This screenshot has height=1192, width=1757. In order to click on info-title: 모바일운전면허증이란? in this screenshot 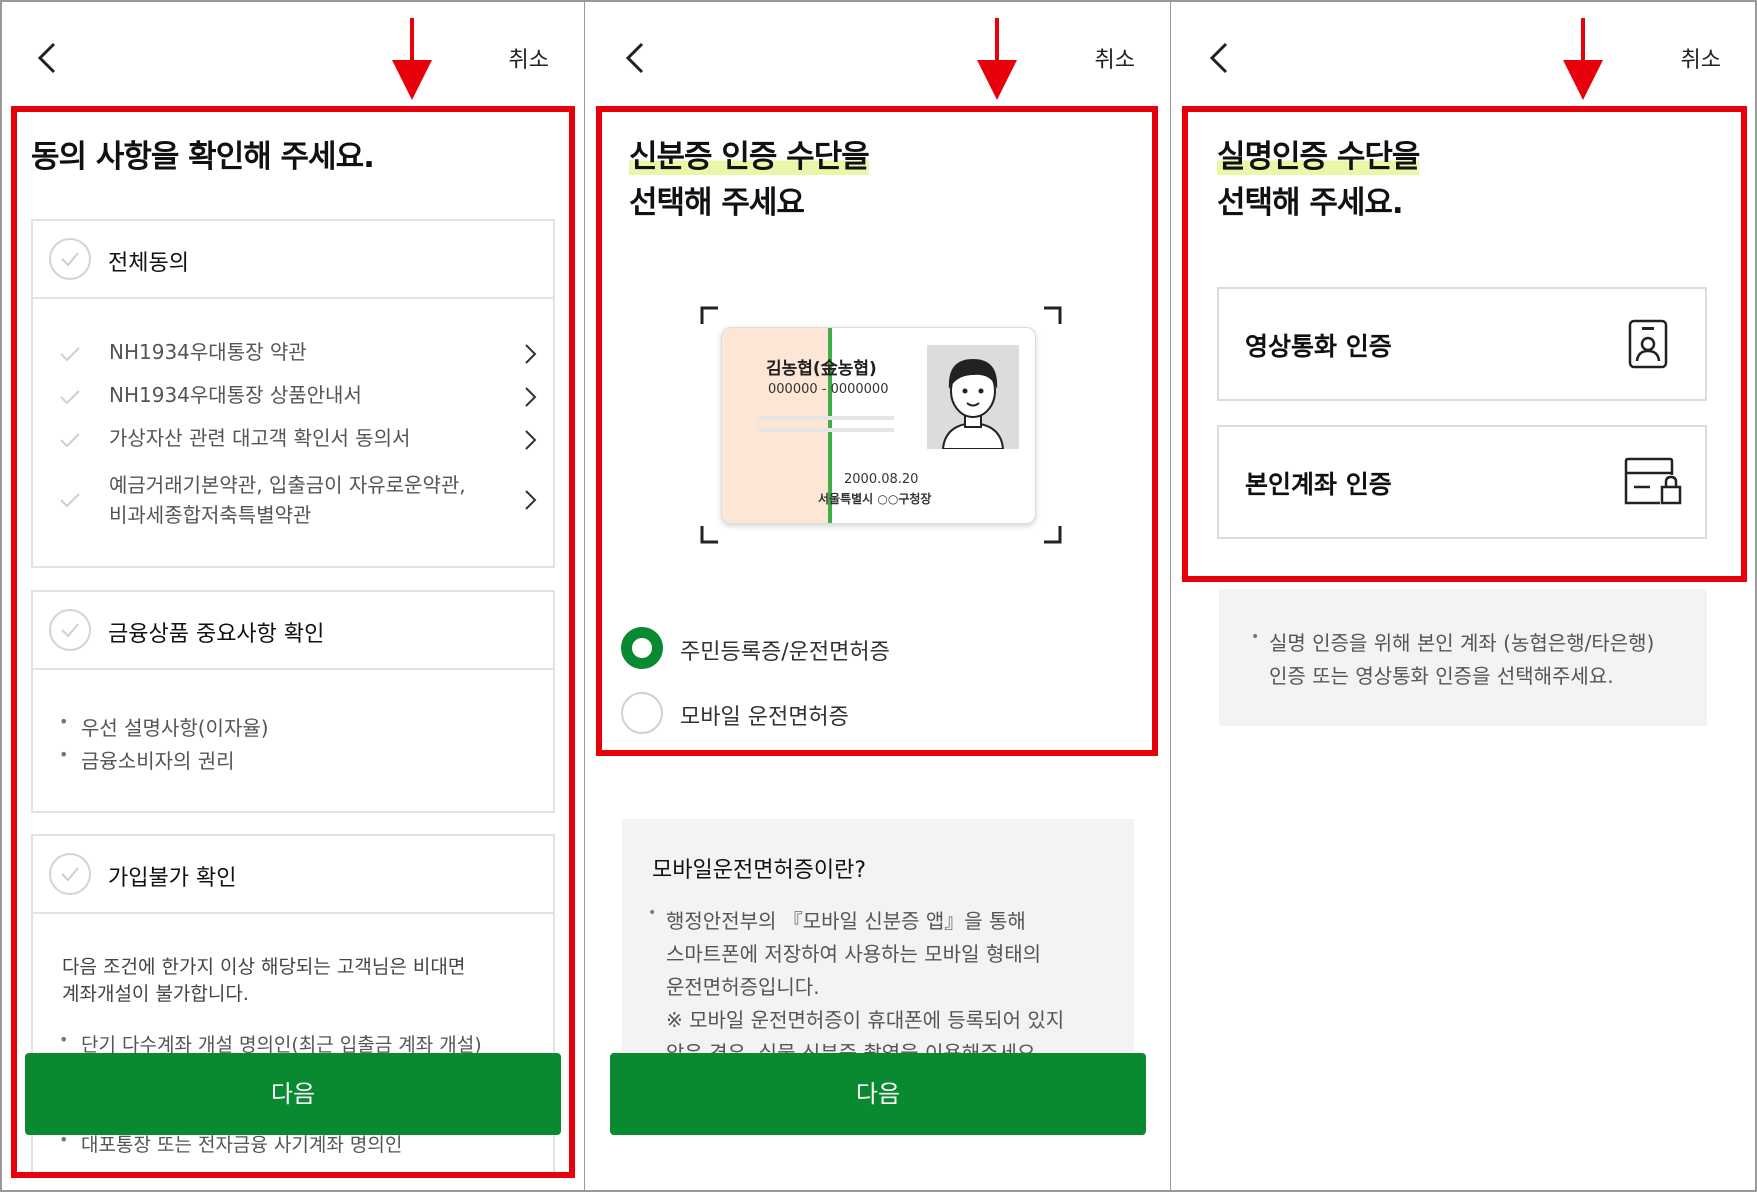, I will do `click(759, 870)`.